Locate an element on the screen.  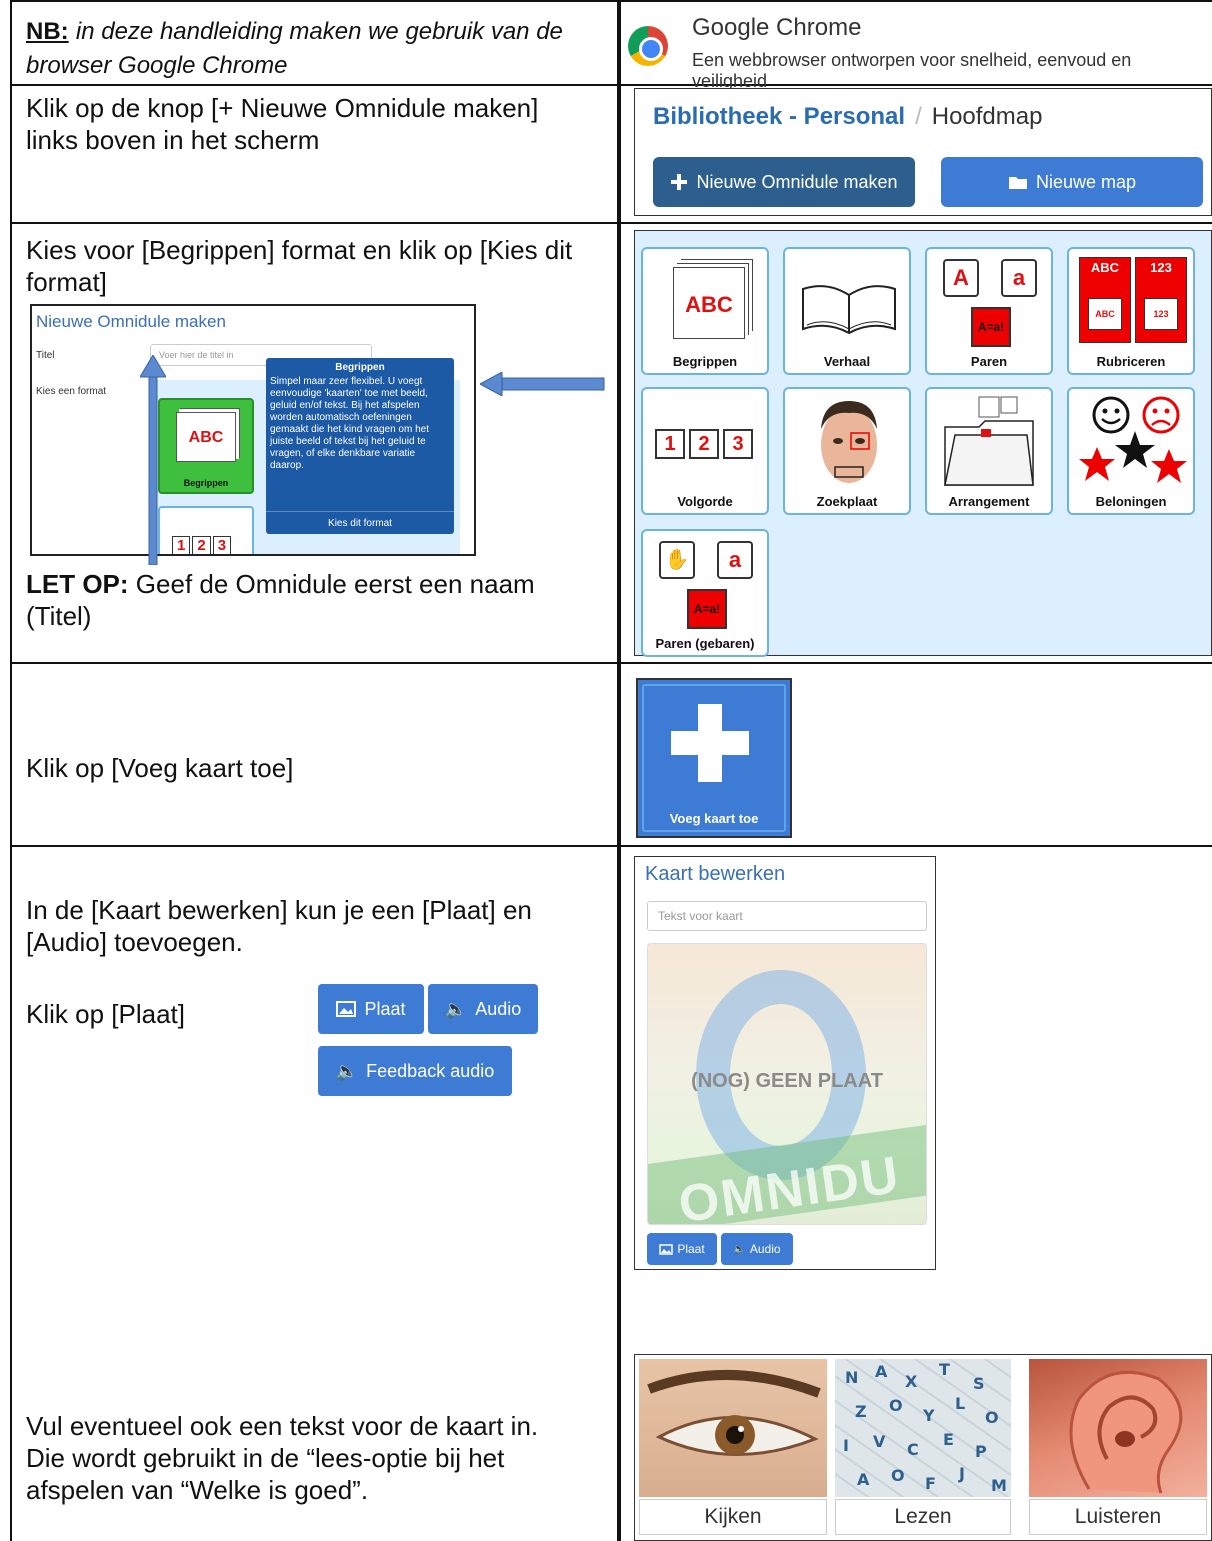
format-label: Zoekplaat is located at coordinates (847, 501).